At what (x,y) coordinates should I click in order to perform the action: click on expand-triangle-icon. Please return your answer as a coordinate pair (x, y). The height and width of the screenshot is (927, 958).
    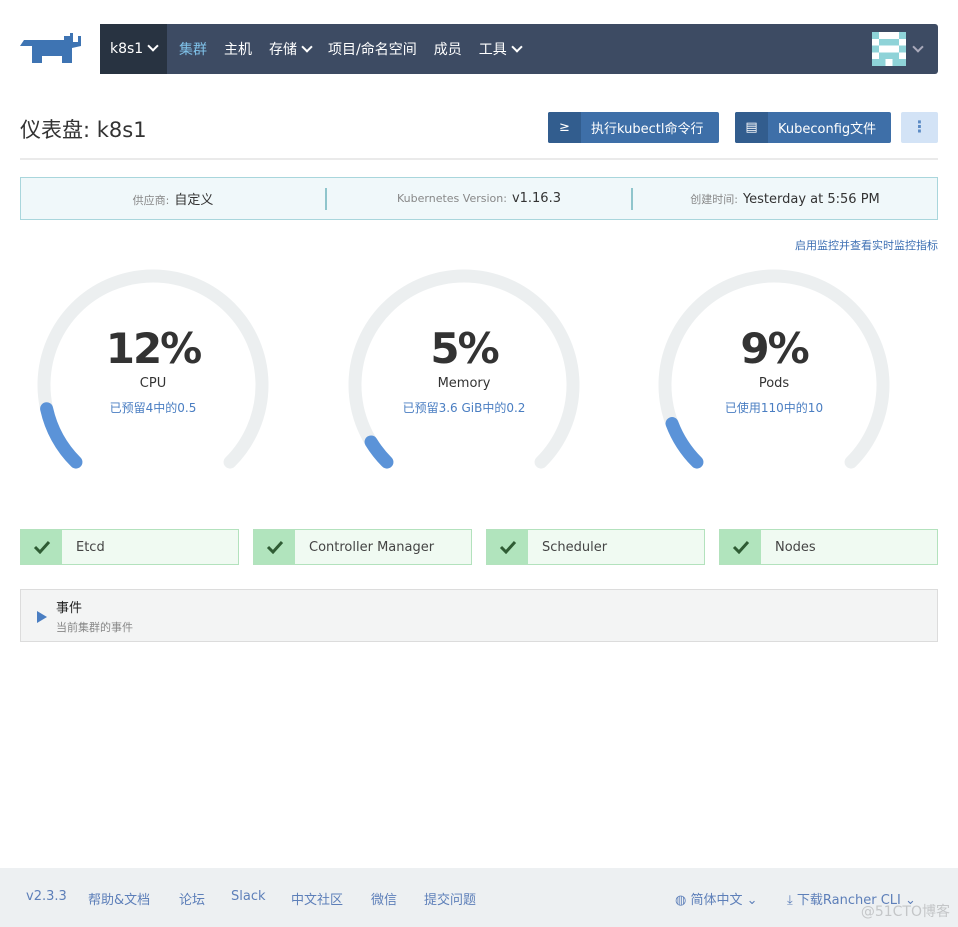
    Looking at the image, I should click on (42, 617).